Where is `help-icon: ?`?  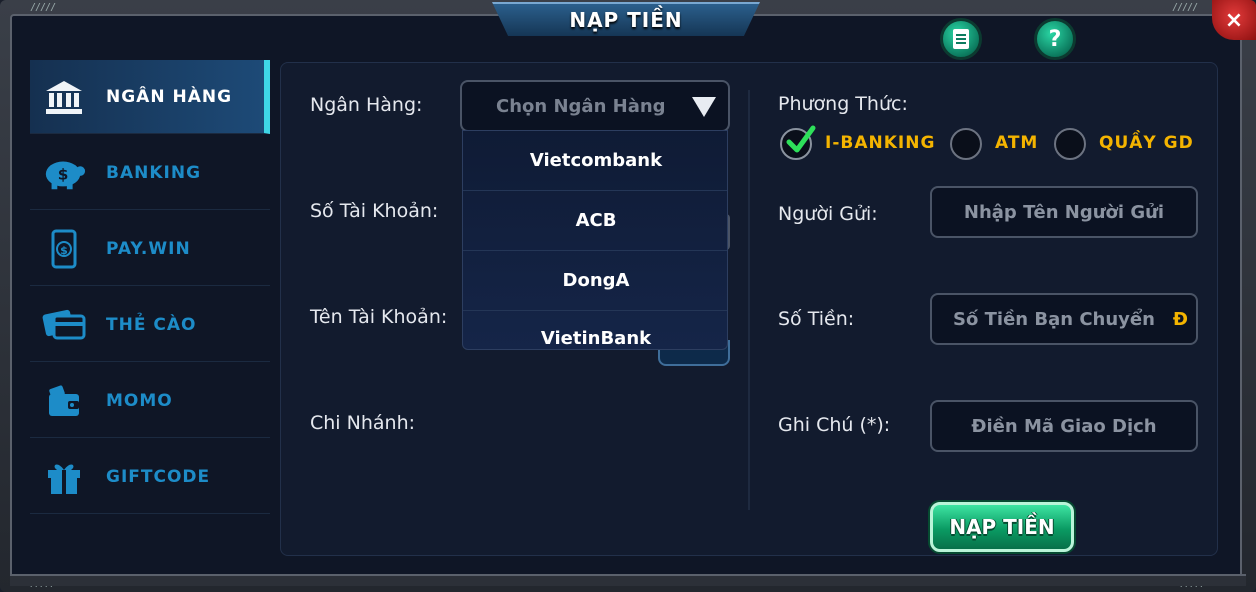 help-icon: ? is located at coordinates (1055, 39).